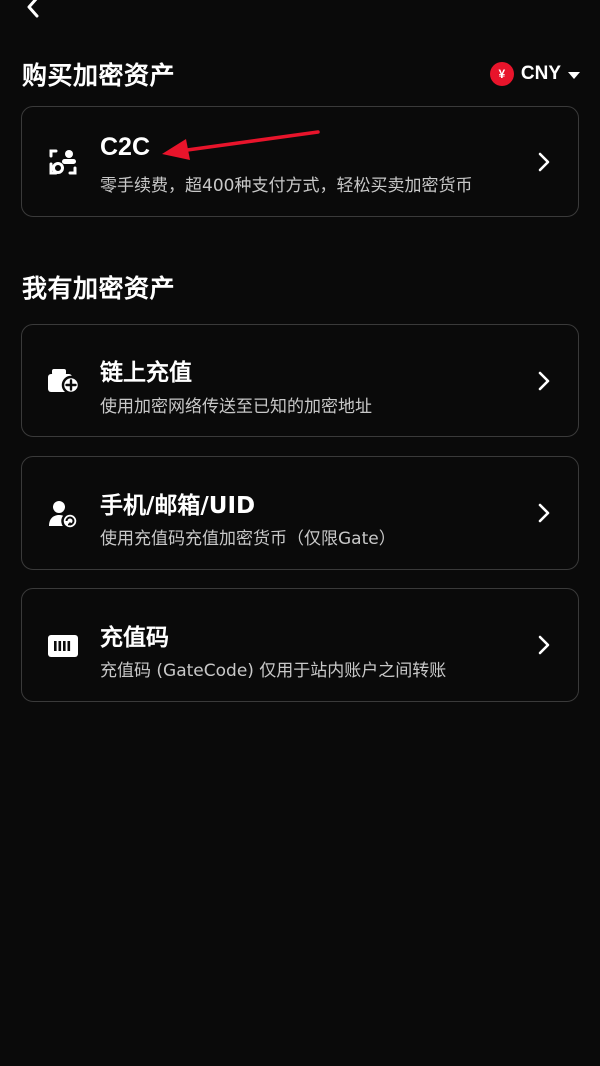 Image resolution: width=600 pixels, height=1066 pixels. Describe the element at coordinates (99, 288) in the screenshot. I see `section-title-have: 我有加密资产` at that location.